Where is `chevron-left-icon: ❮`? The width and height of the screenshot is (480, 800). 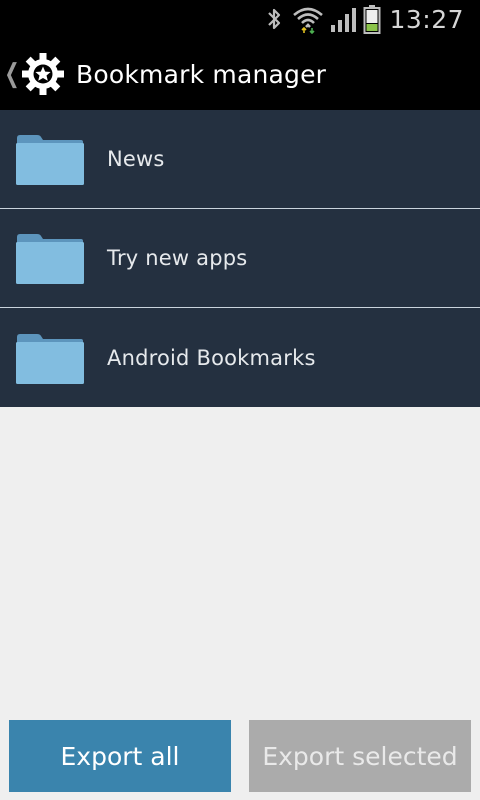 chevron-left-icon: ❮ is located at coordinates (11, 74).